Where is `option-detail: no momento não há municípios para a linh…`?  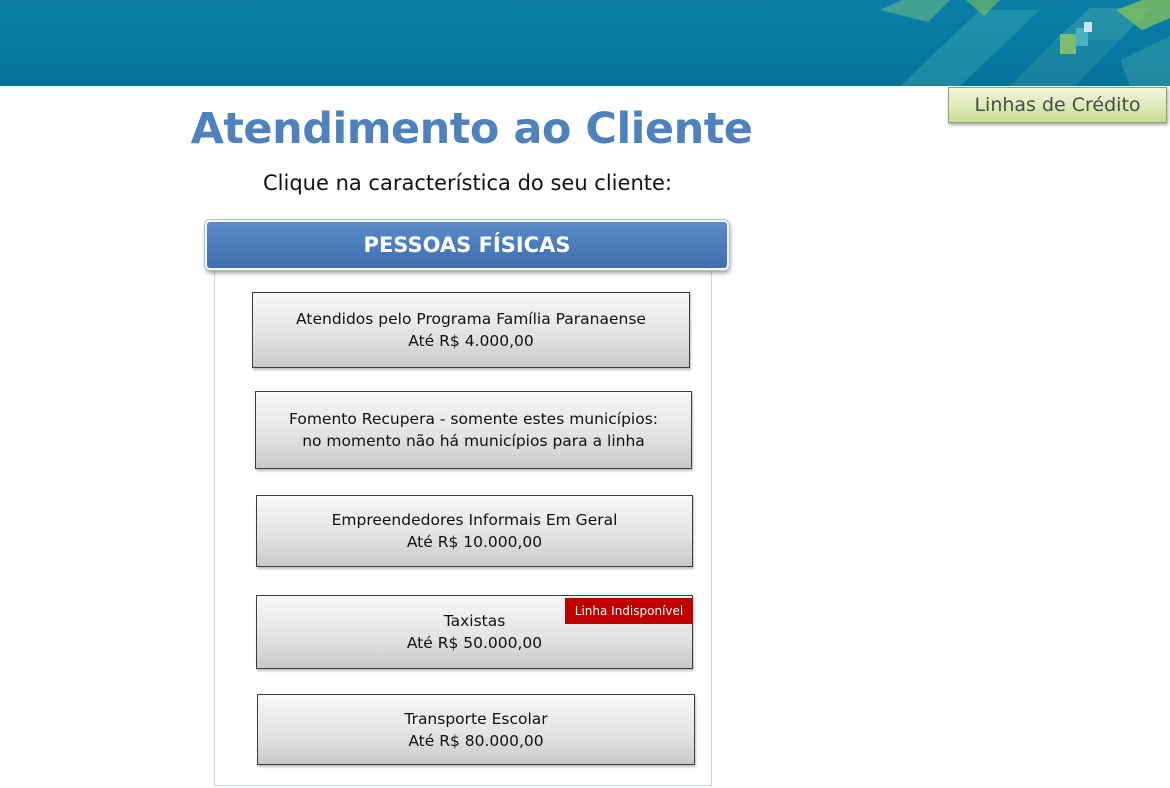 option-detail: no momento não há municípios para a linh… is located at coordinates (473, 441).